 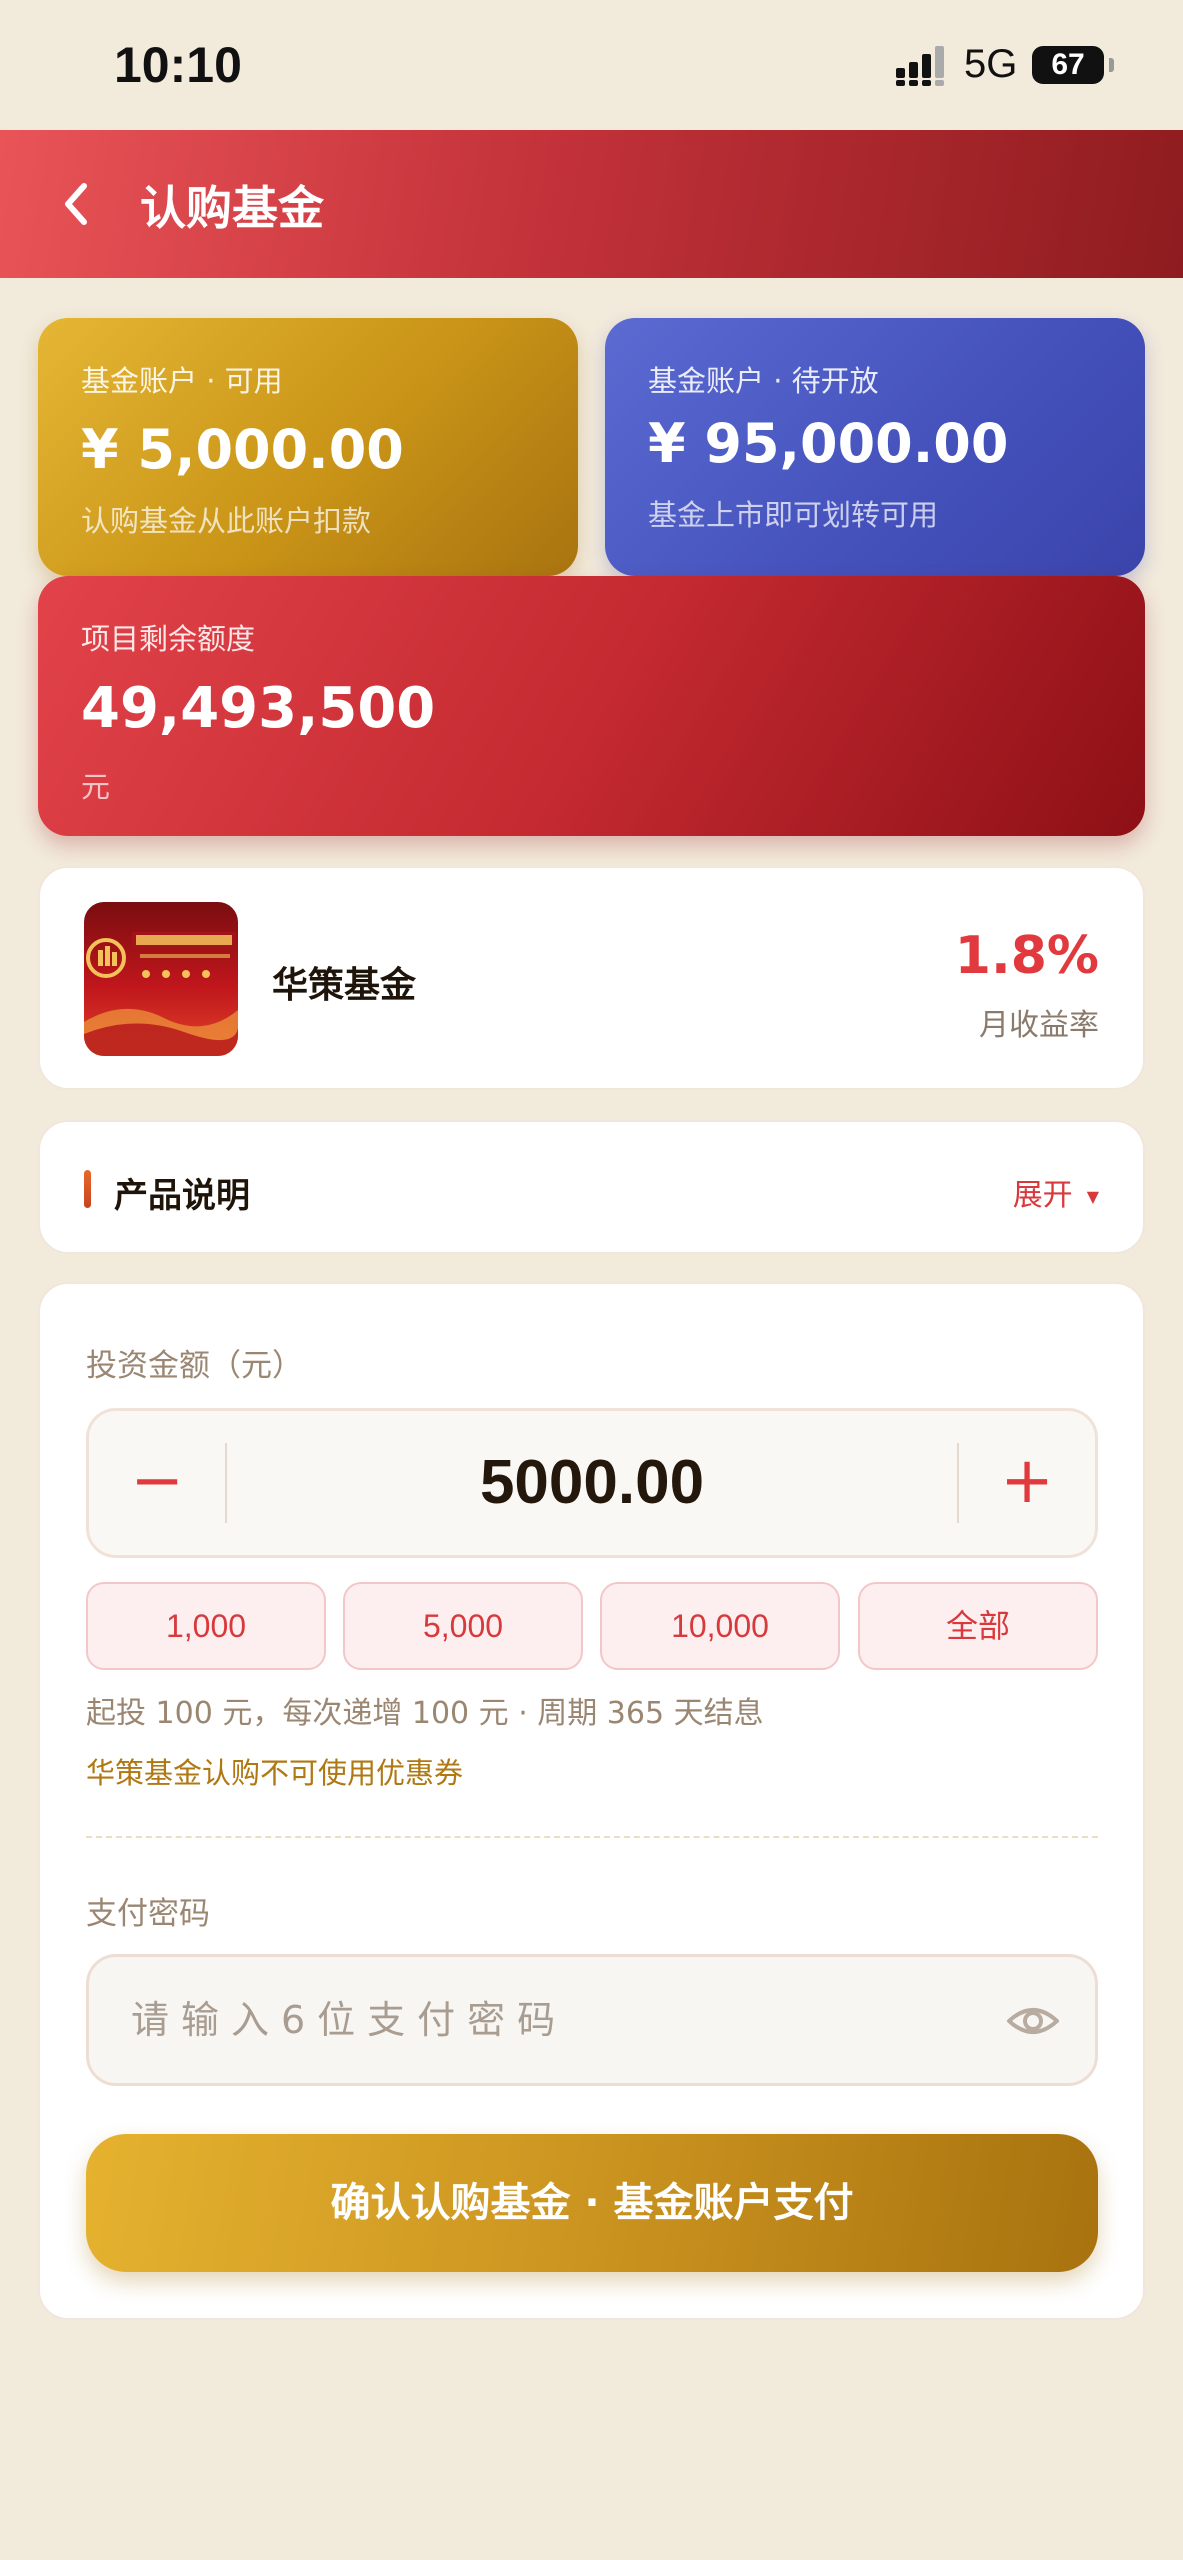 What do you see at coordinates (344, 985) in the screenshot?
I see `fund-name: 华策基金` at bounding box center [344, 985].